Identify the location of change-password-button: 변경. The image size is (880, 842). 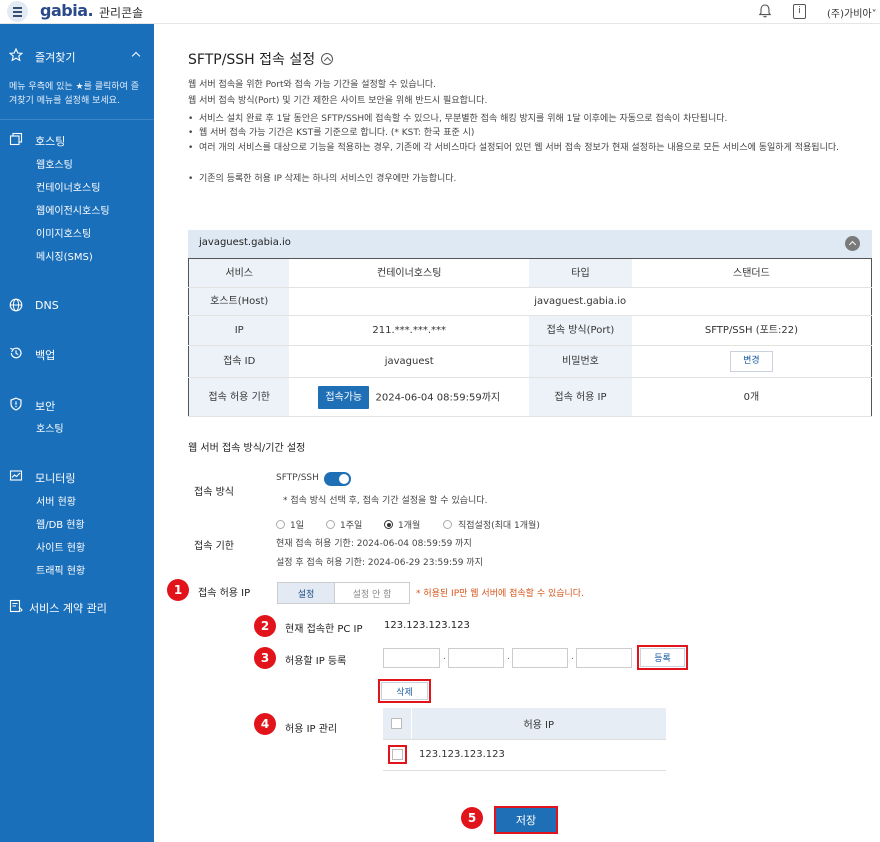
(751, 361).